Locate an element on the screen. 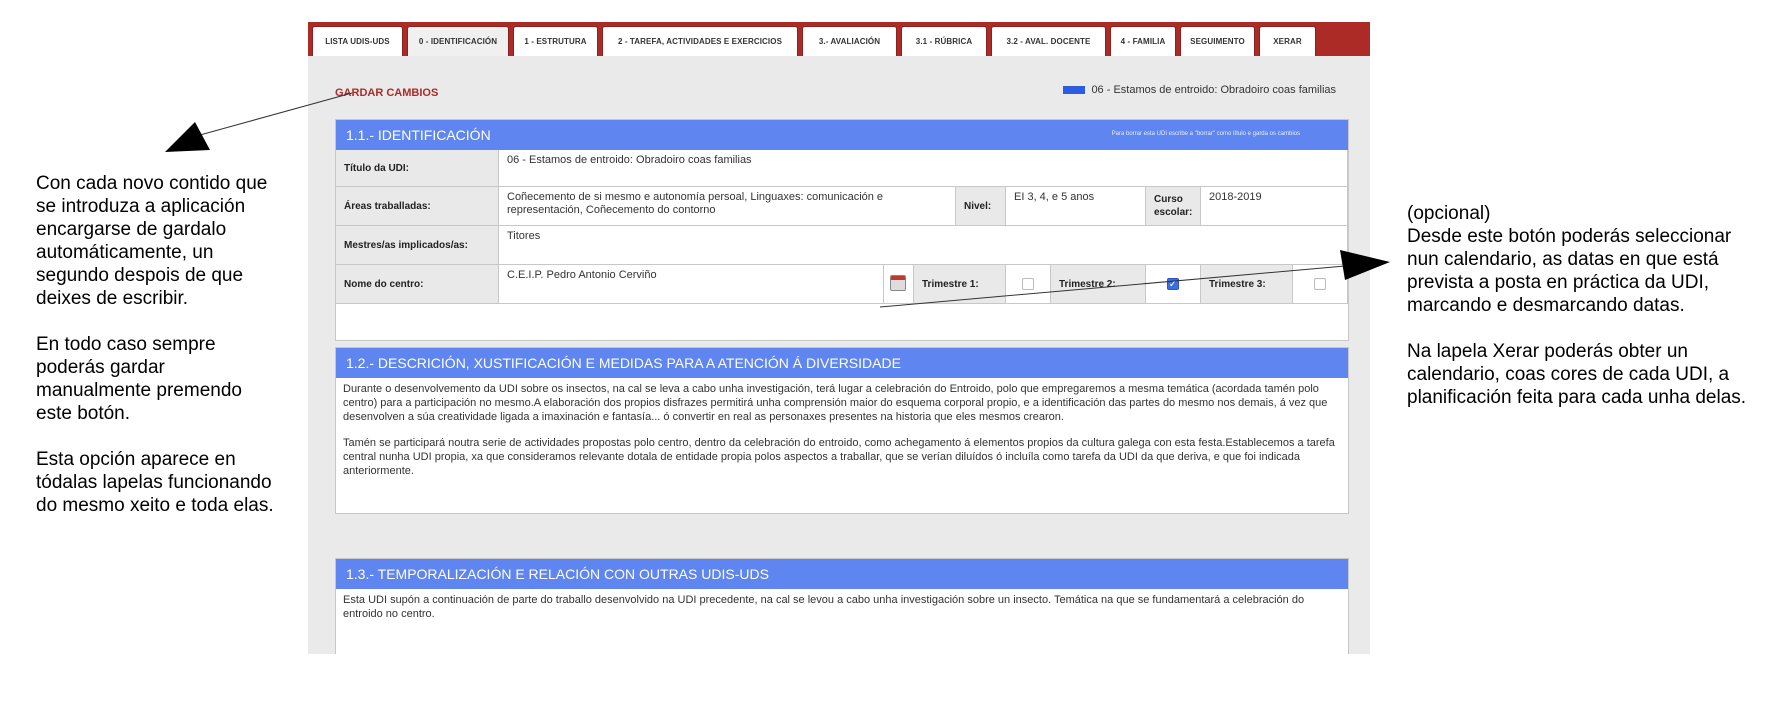  term1-label: Trimestre 1: is located at coordinates (960, 284).